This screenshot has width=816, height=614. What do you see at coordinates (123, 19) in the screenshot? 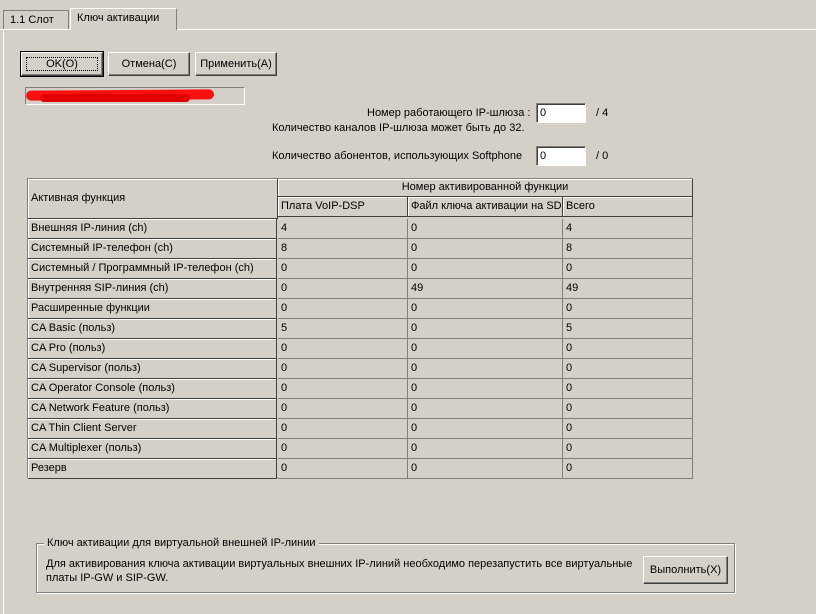
I see `tab-activation-key: Ключ активации` at bounding box center [123, 19].